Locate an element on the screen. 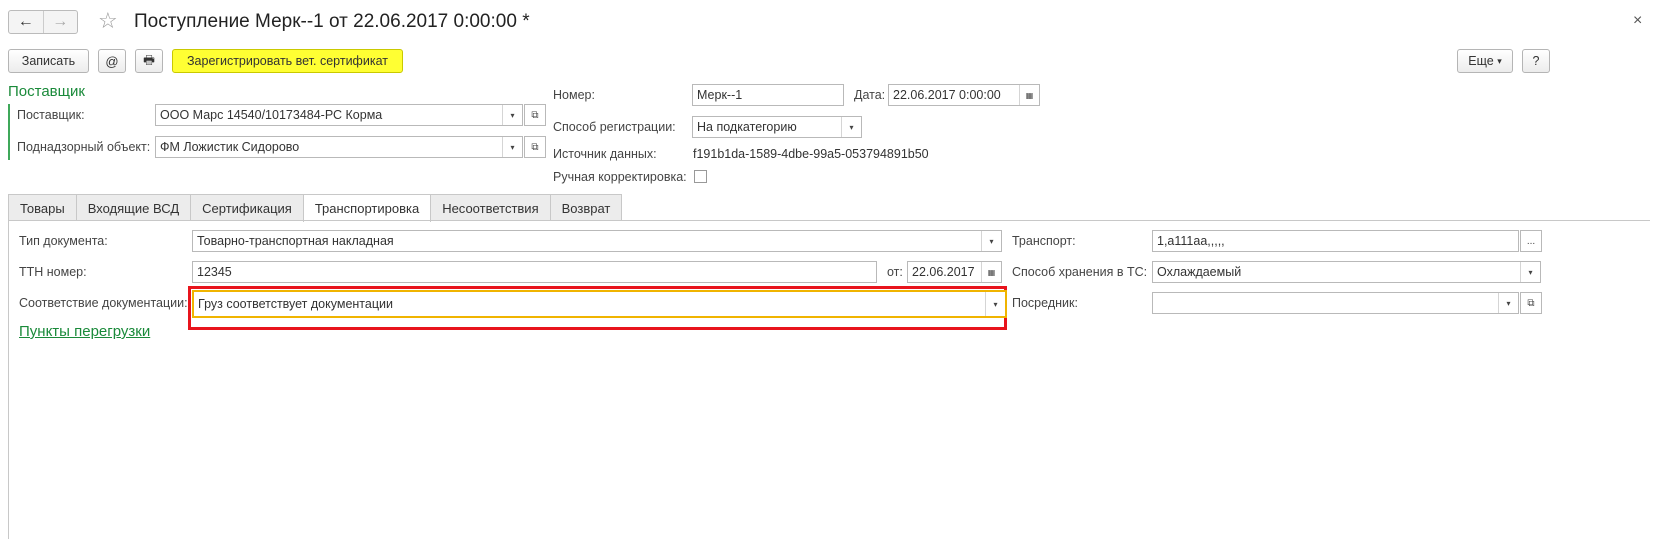 The image size is (1655, 539). conformity-select: Груз соответствует документации ▾ is located at coordinates (599, 304).